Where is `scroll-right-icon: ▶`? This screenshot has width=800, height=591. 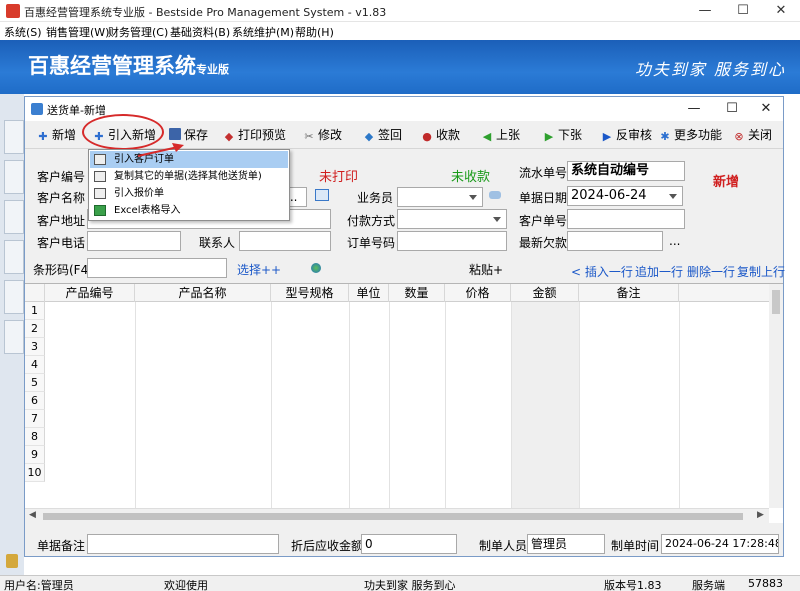 scroll-right-icon: ▶ is located at coordinates (760, 515).